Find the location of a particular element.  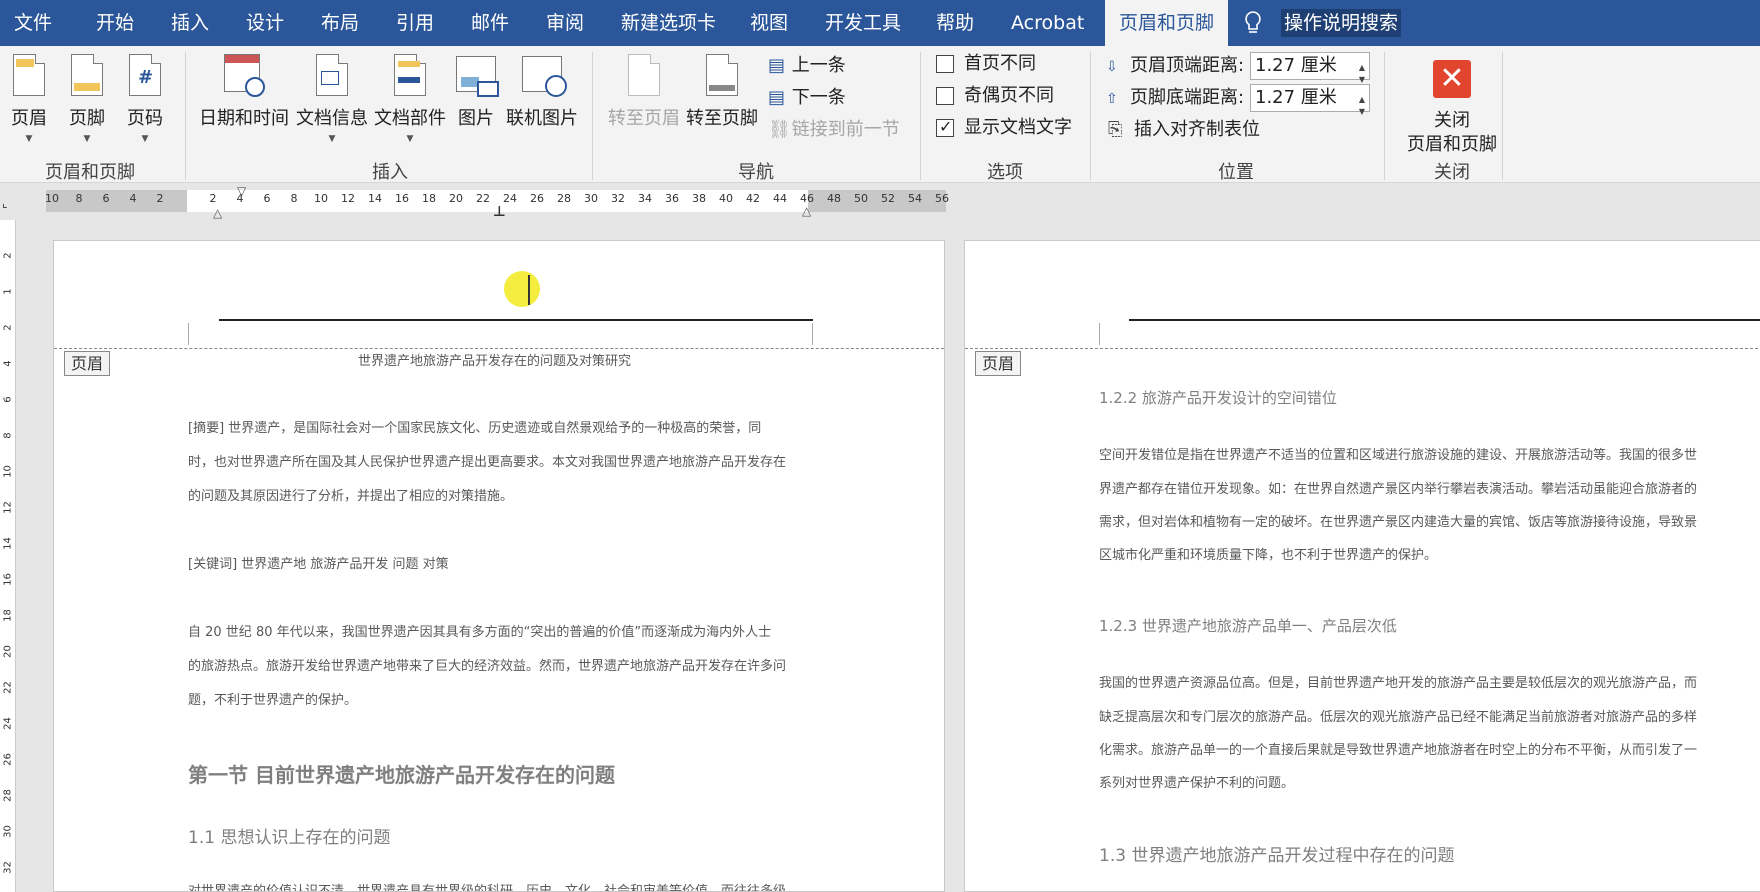

globe-icon is located at coordinates (544, 76).